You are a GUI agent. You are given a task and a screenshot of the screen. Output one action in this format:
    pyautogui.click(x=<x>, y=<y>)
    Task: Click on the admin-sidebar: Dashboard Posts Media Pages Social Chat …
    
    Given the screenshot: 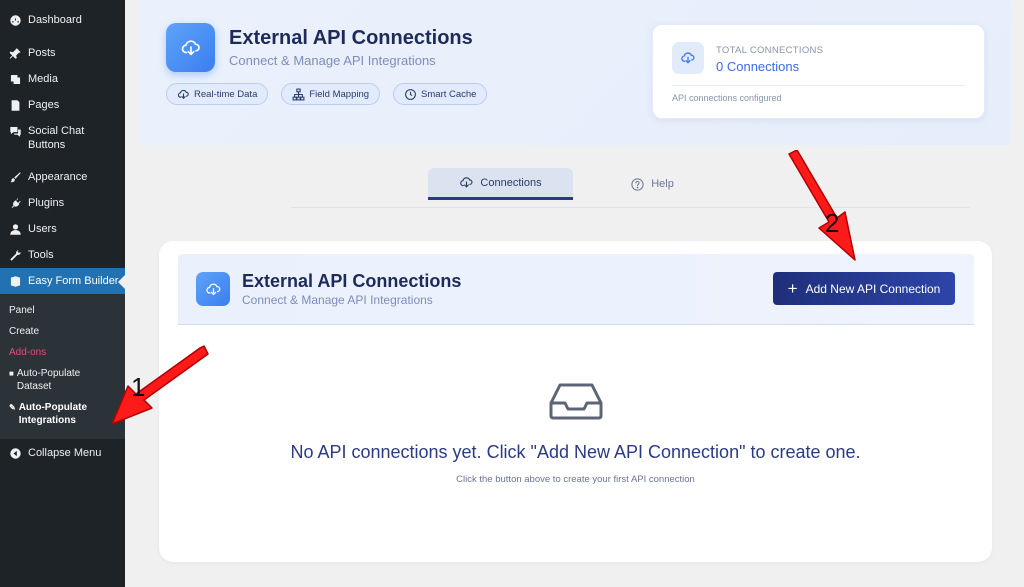 What is the action you would take?
    pyautogui.click(x=62, y=293)
    